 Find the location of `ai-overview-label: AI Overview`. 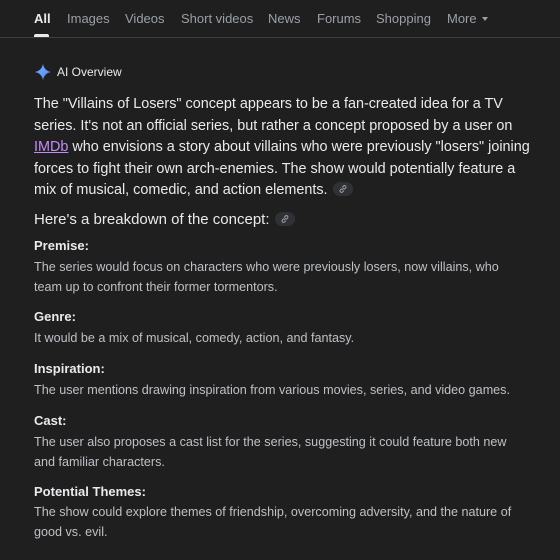

ai-overview-label: AI Overview is located at coordinates (89, 72).